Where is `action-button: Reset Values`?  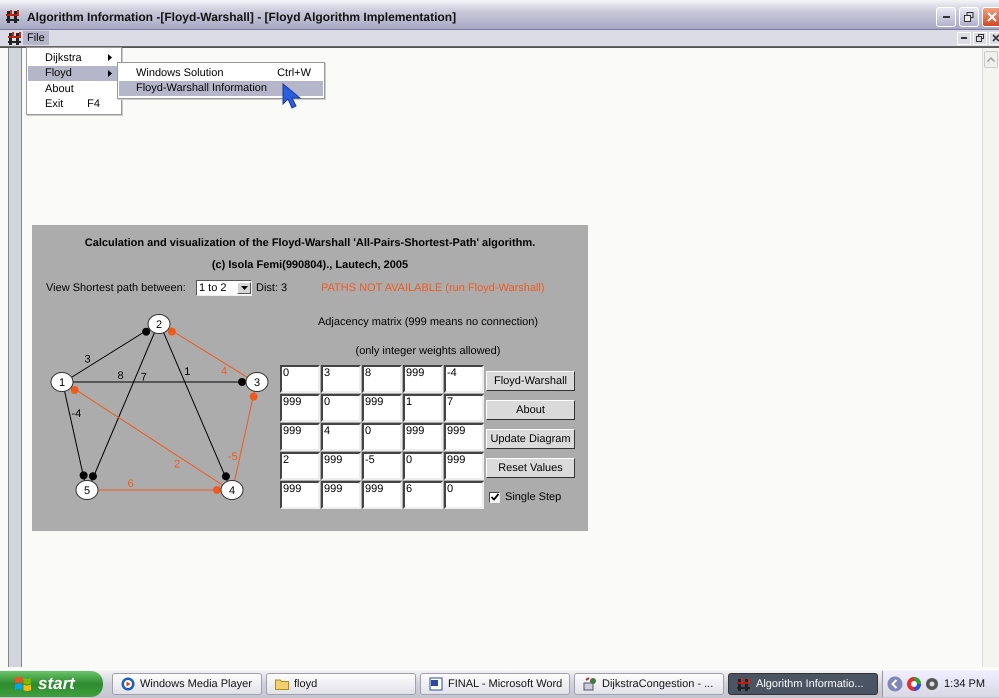 action-button: Reset Values is located at coordinates (530, 468).